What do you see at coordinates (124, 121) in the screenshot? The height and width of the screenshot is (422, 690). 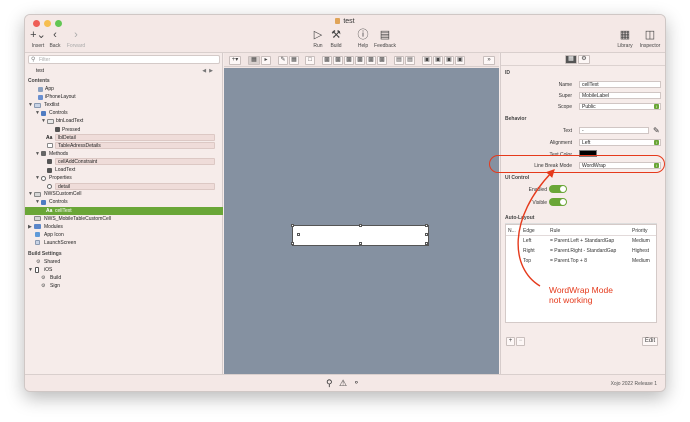 I see `tree-item-btnloadtext: ▼ btnLoadText` at bounding box center [124, 121].